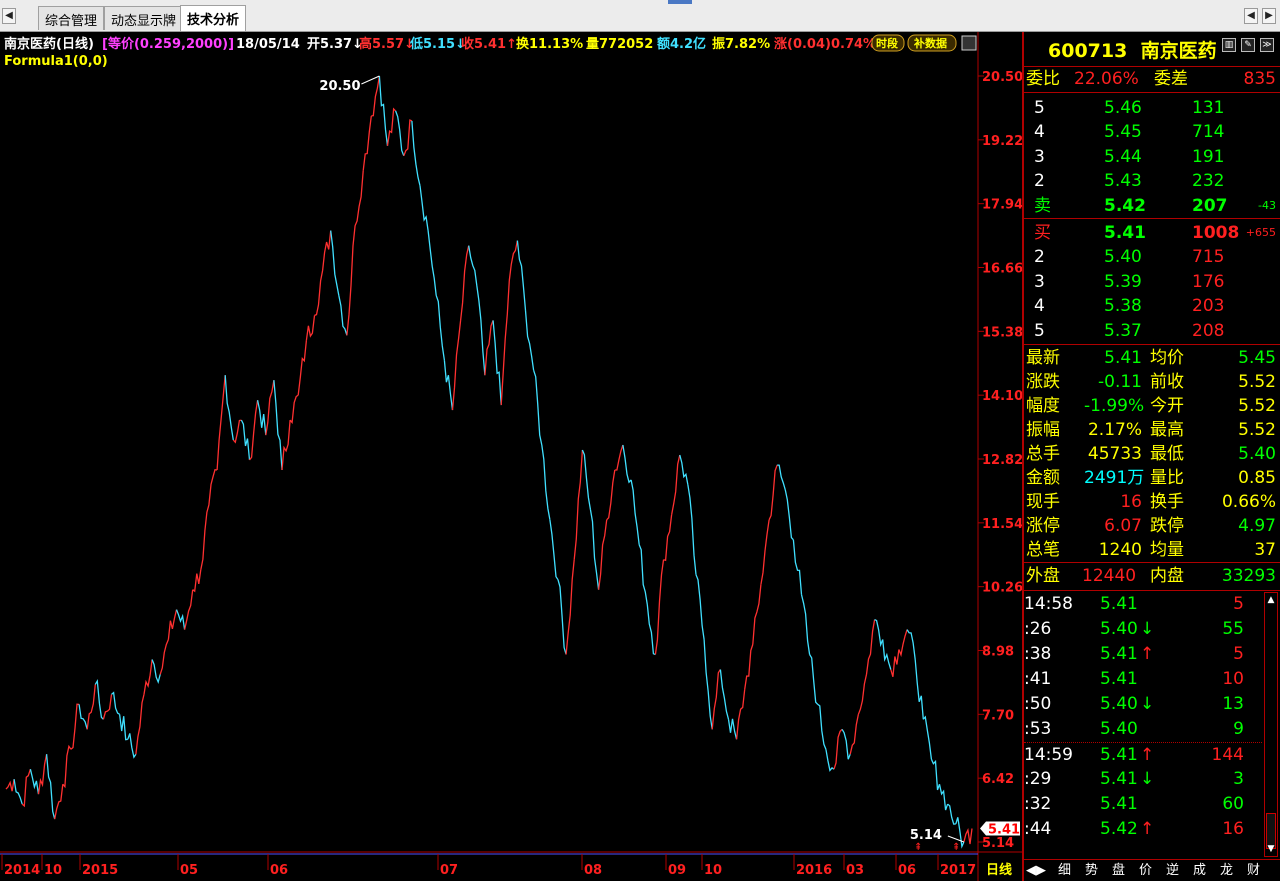 This screenshot has width=1280, height=881. I want to click on tick-volume: 5, so click(1238, 604).